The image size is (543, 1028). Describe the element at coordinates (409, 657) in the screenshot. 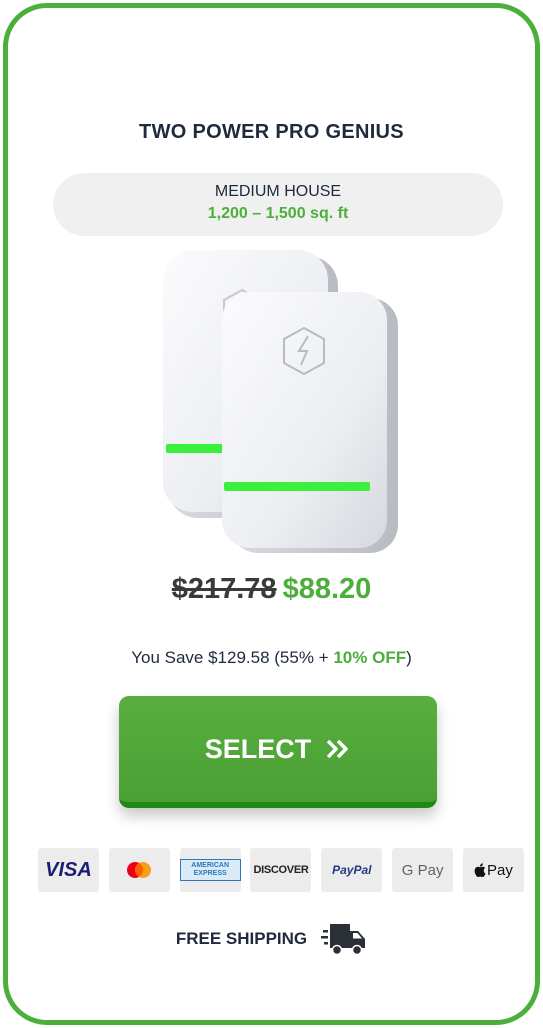

I see `savings-suffix: )` at that location.